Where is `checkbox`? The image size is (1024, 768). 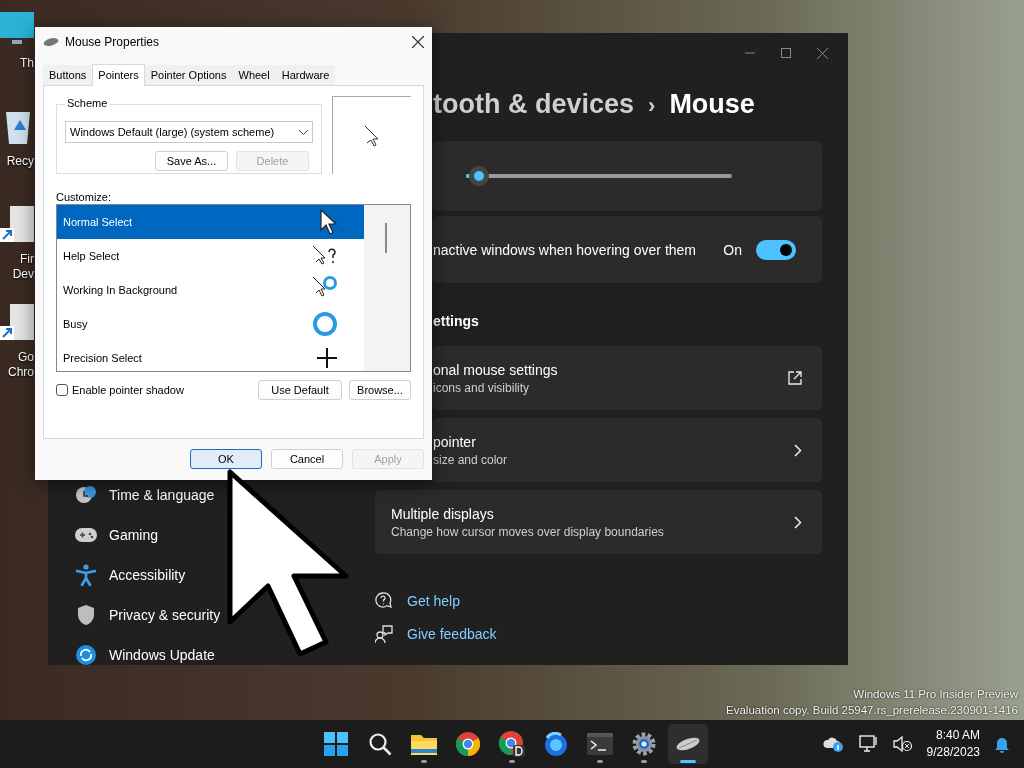
checkbox is located at coordinates (62, 390).